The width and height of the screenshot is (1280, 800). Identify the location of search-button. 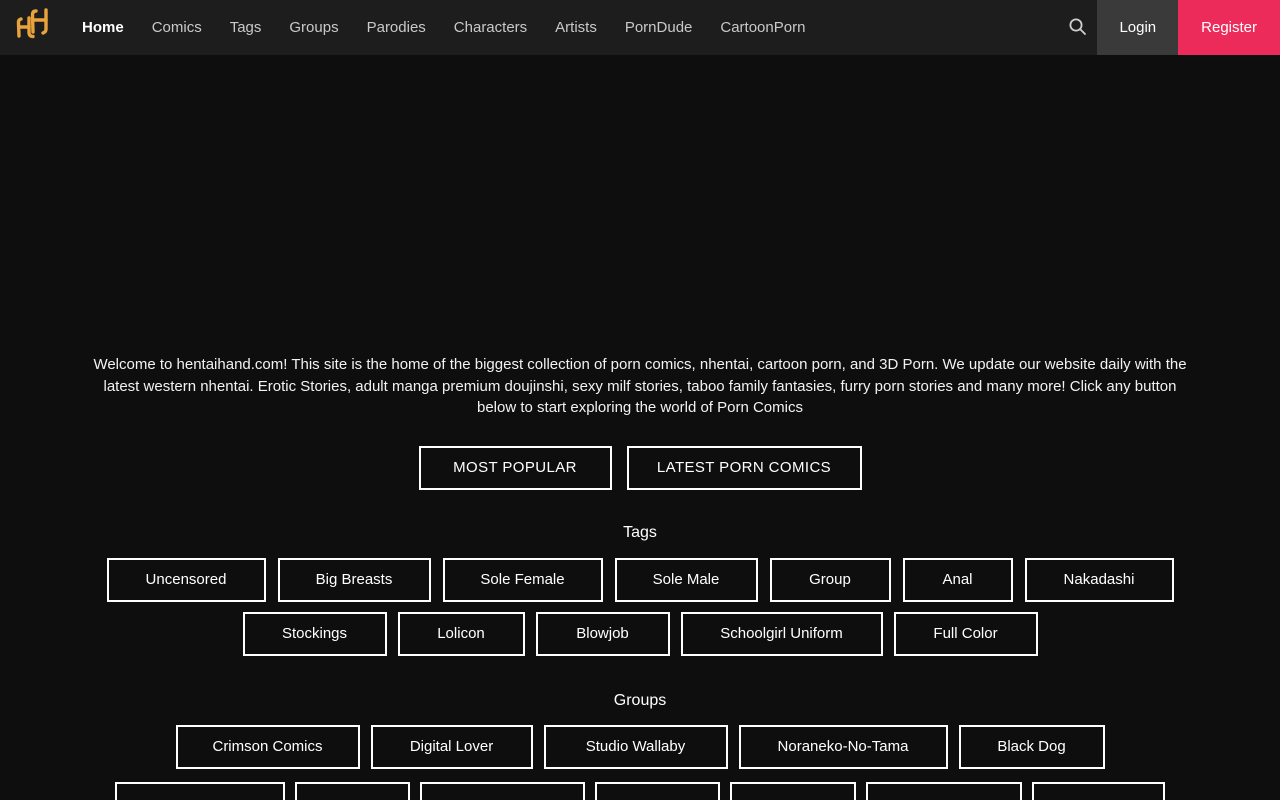
(1077, 27).